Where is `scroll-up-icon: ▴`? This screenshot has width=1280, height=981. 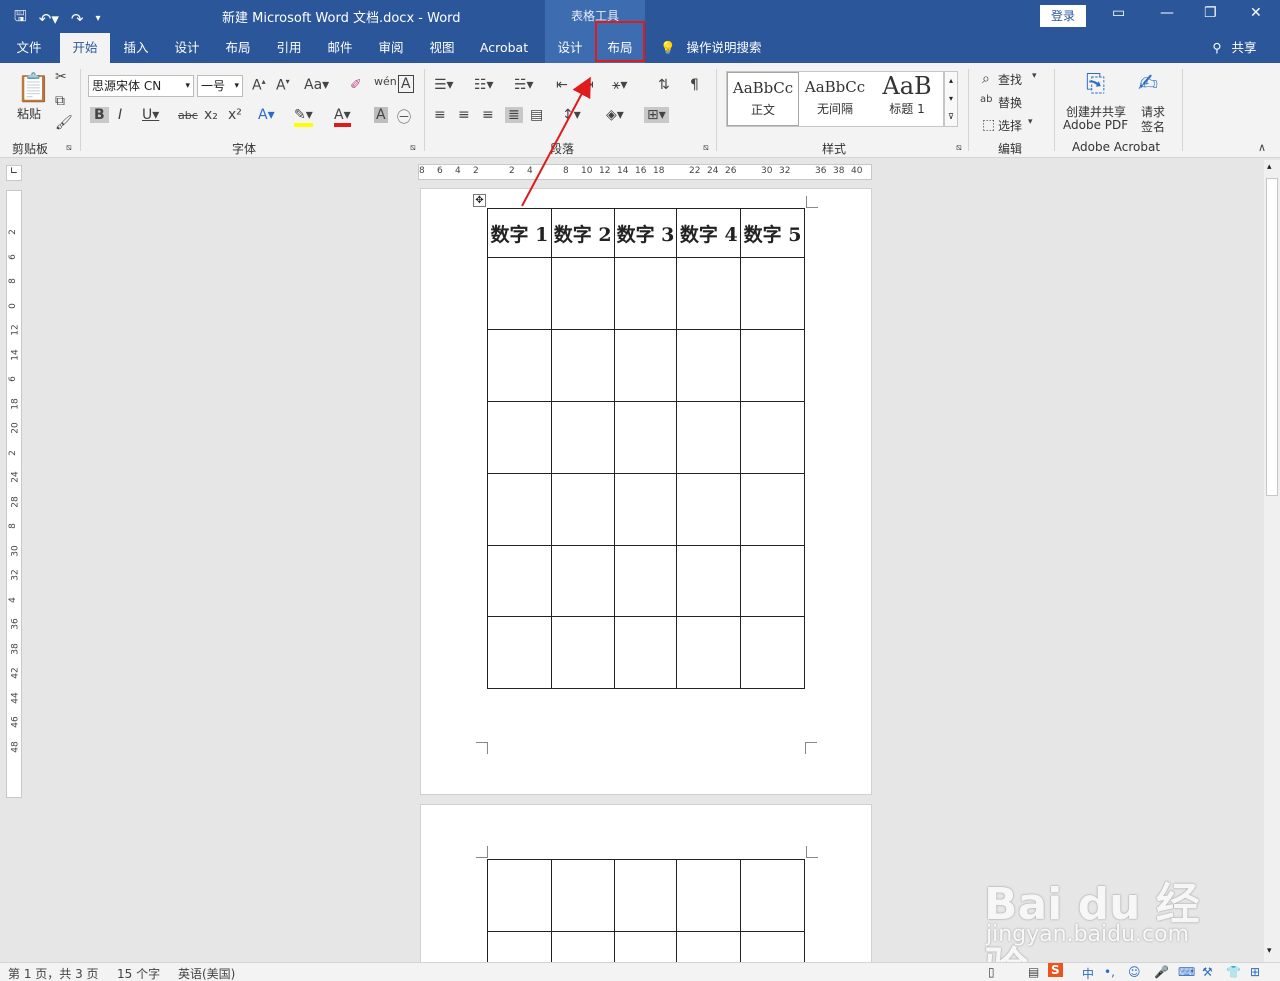 scroll-up-icon: ▴ is located at coordinates (1269, 167).